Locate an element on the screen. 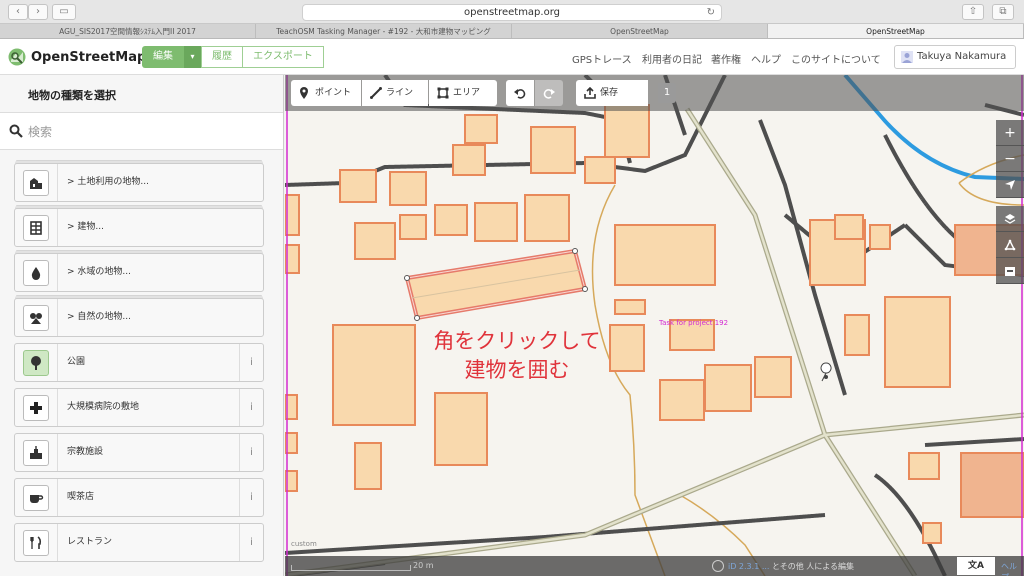  redo-button is located at coordinates (549, 93).